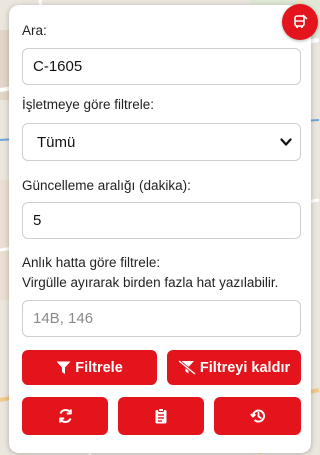 Image resolution: width=320 pixels, height=455 pixels. I want to click on filter-button: Filtrele, so click(89, 367).